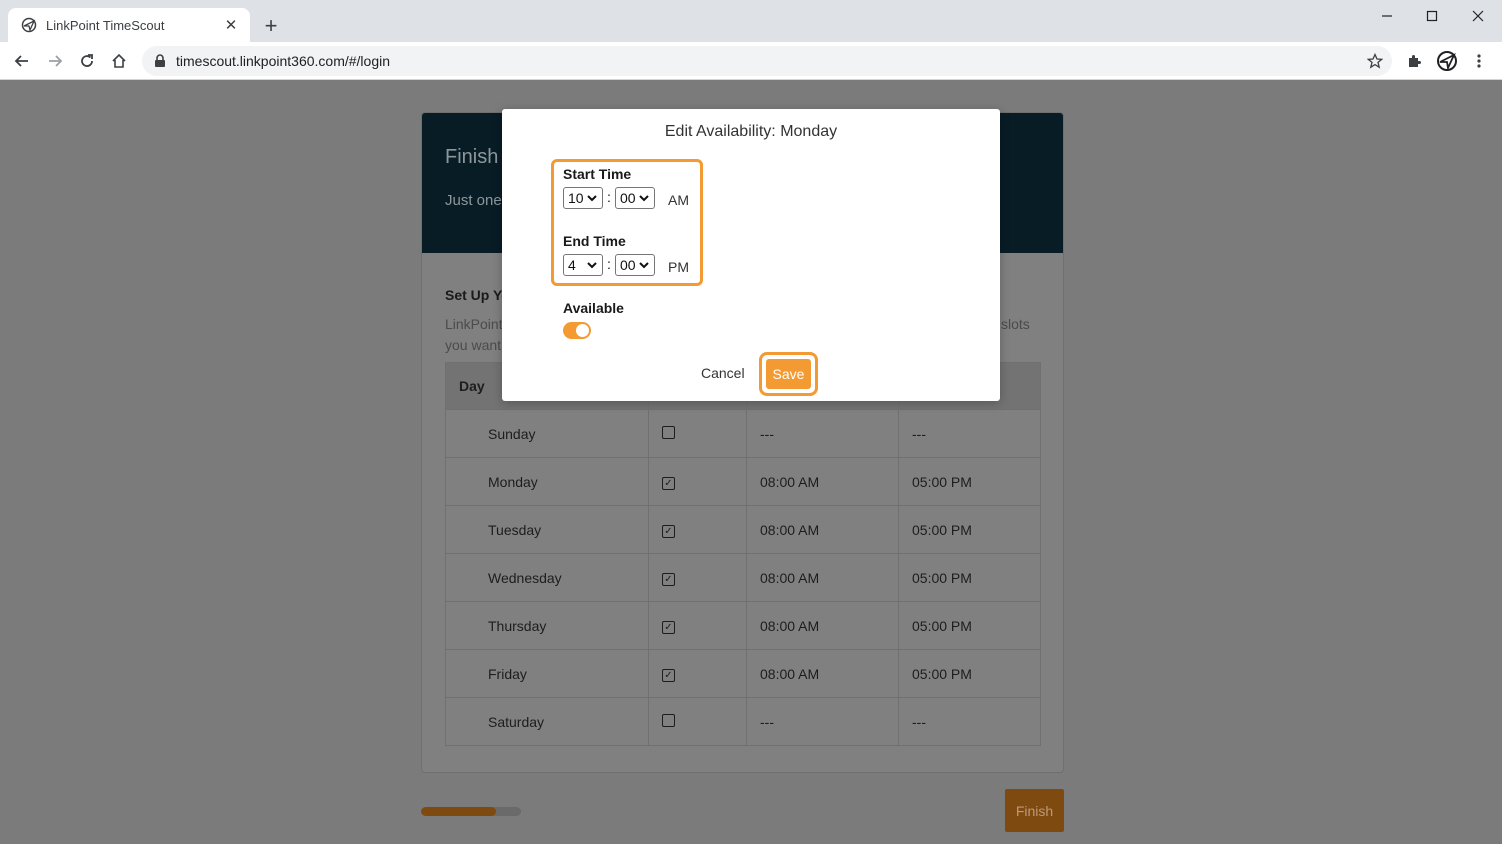 This screenshot has height=844, width=1502. I want to click on new-tab-icon: +, so click(271, 26).